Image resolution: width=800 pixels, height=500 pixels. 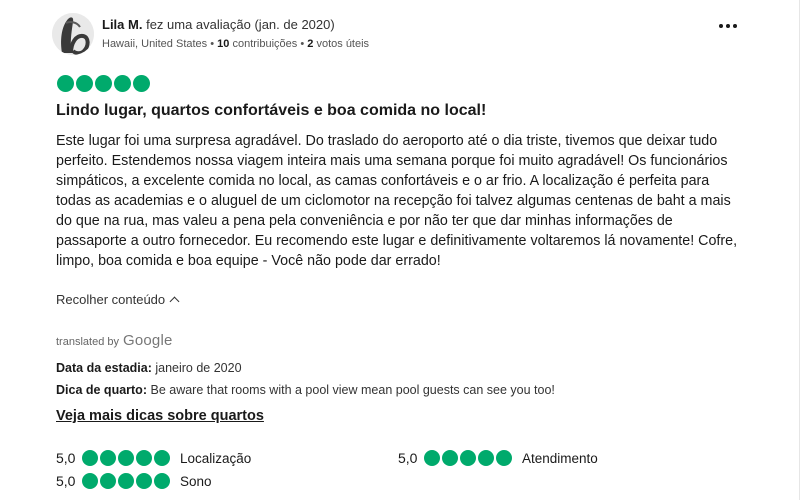 What do you see at coordinates (101, 390) in the screenshot?
I see `room-tip-label: Dica de quarto:` at bounding box center [101, 390].